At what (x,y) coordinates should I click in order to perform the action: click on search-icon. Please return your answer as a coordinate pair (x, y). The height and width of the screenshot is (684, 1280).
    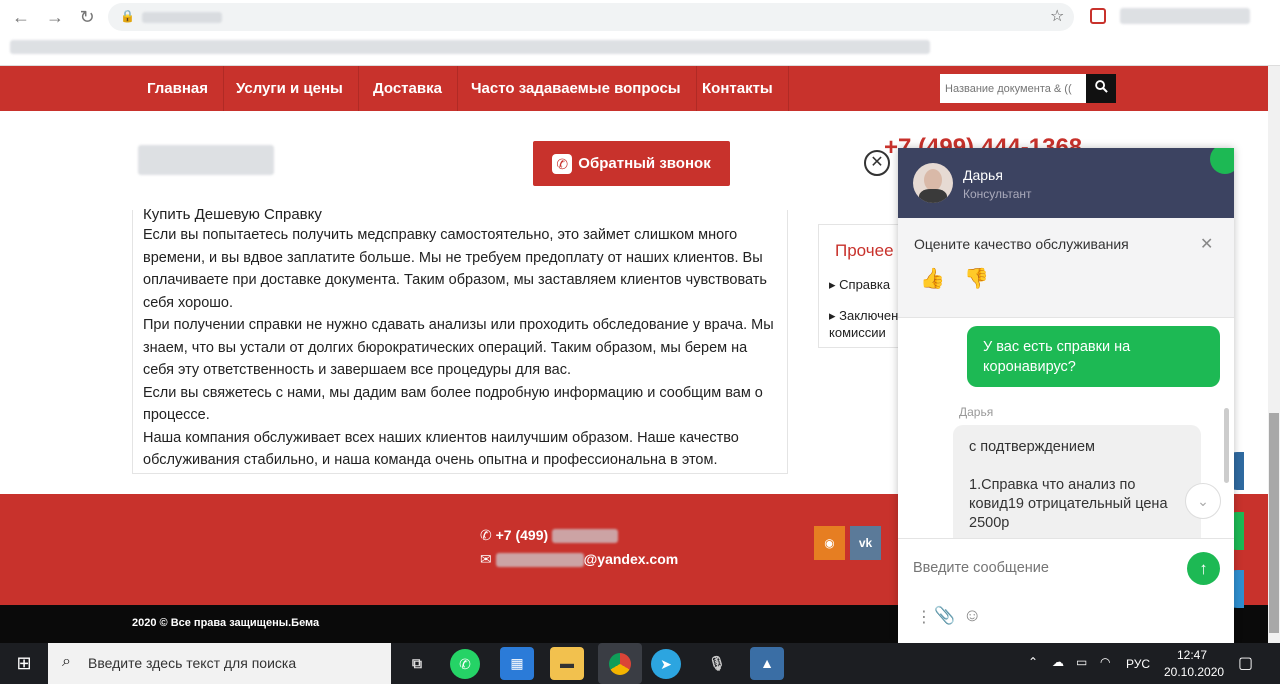
    Looking at the image, I should click on (1101, 88).